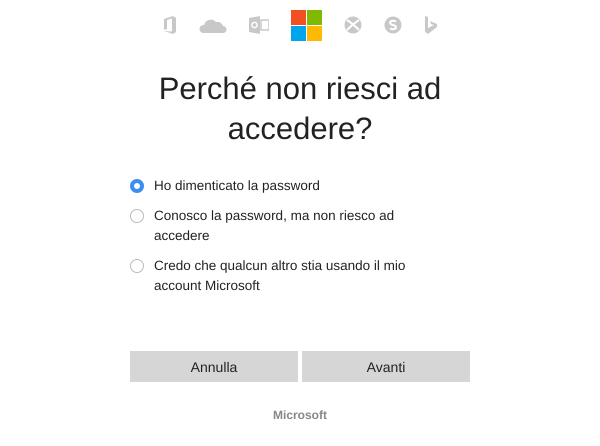 The width and height of the screenshot is (600, 446). Describe the element at coordinates (386, 366) in the screenshot. I see `action-button: Avanti` at that location.